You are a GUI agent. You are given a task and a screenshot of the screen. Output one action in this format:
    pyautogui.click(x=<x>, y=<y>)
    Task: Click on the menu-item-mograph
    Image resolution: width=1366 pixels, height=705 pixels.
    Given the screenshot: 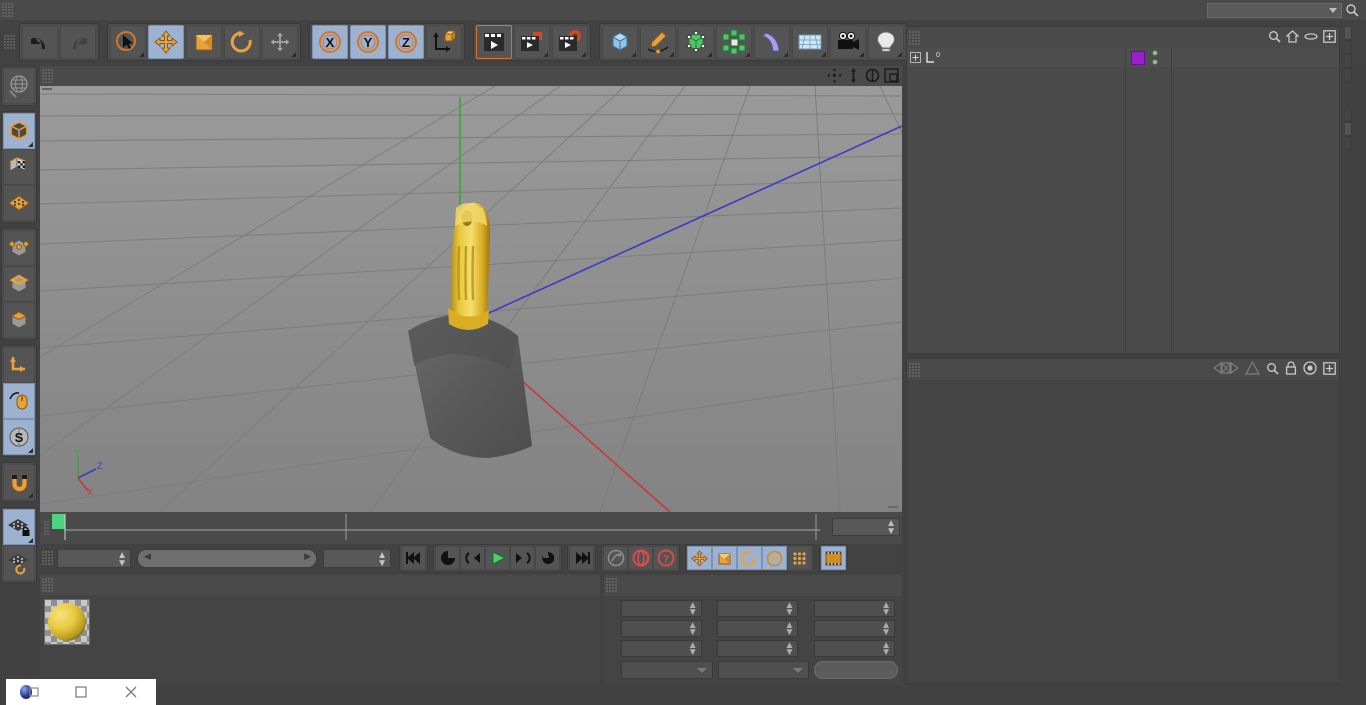 What is the action you would take?
    pyautogui.click(x=242, y=10)
    